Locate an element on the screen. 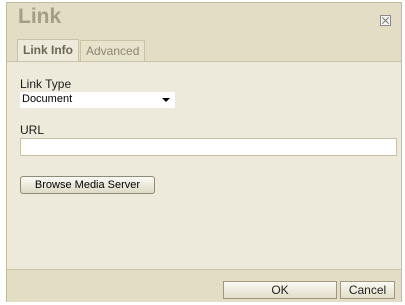 This screenshot has width=405, height=305. link-type-select: Document is located at coordinates (97, 100).